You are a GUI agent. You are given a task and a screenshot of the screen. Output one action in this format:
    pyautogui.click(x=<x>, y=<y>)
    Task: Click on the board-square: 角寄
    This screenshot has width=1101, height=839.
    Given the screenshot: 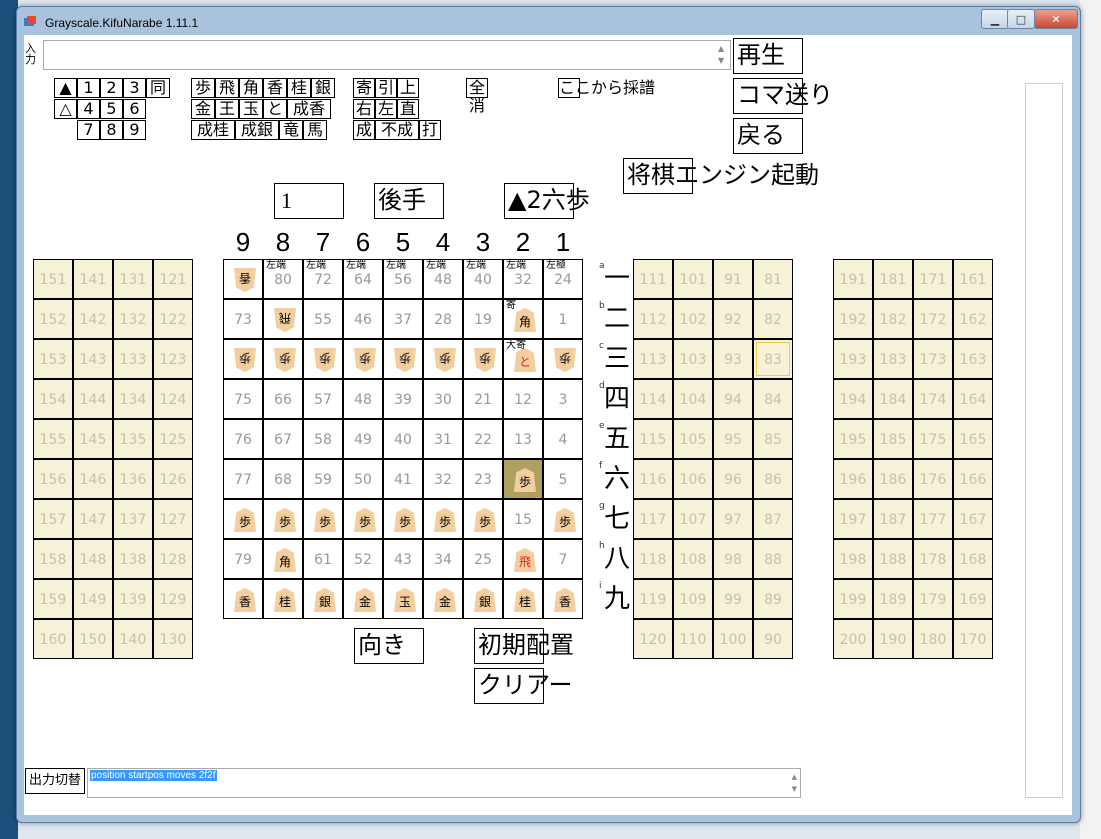 What is the action you would take?
    pyautogui.click(x=523, y=319)
    